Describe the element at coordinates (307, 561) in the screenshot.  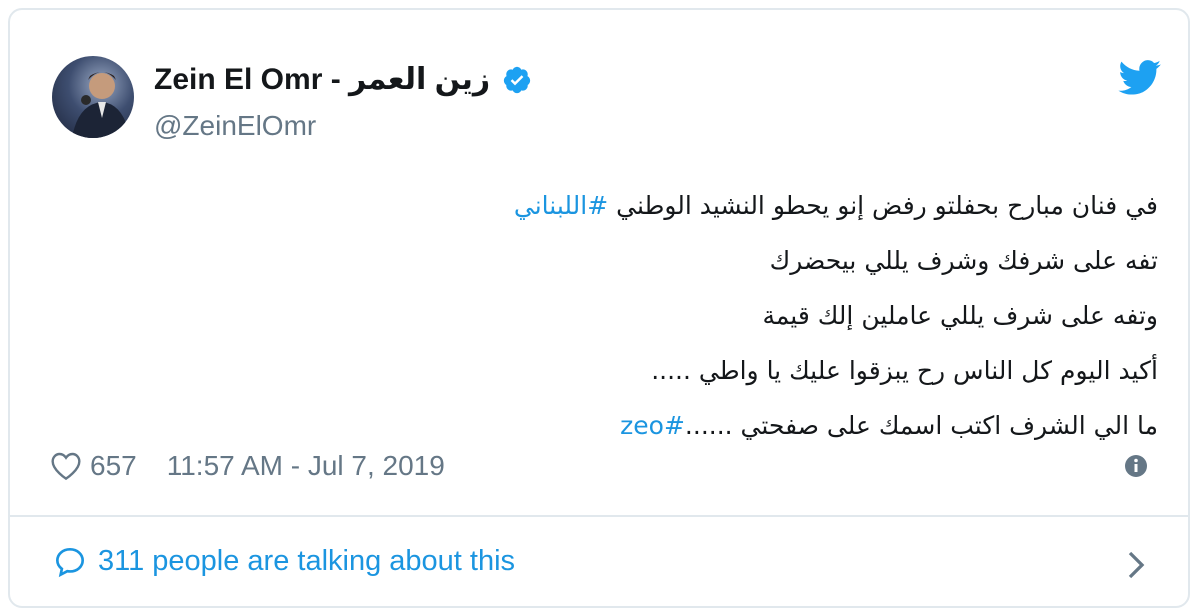
I see `conversation-count-text: 311 people are talking about this` at that location.